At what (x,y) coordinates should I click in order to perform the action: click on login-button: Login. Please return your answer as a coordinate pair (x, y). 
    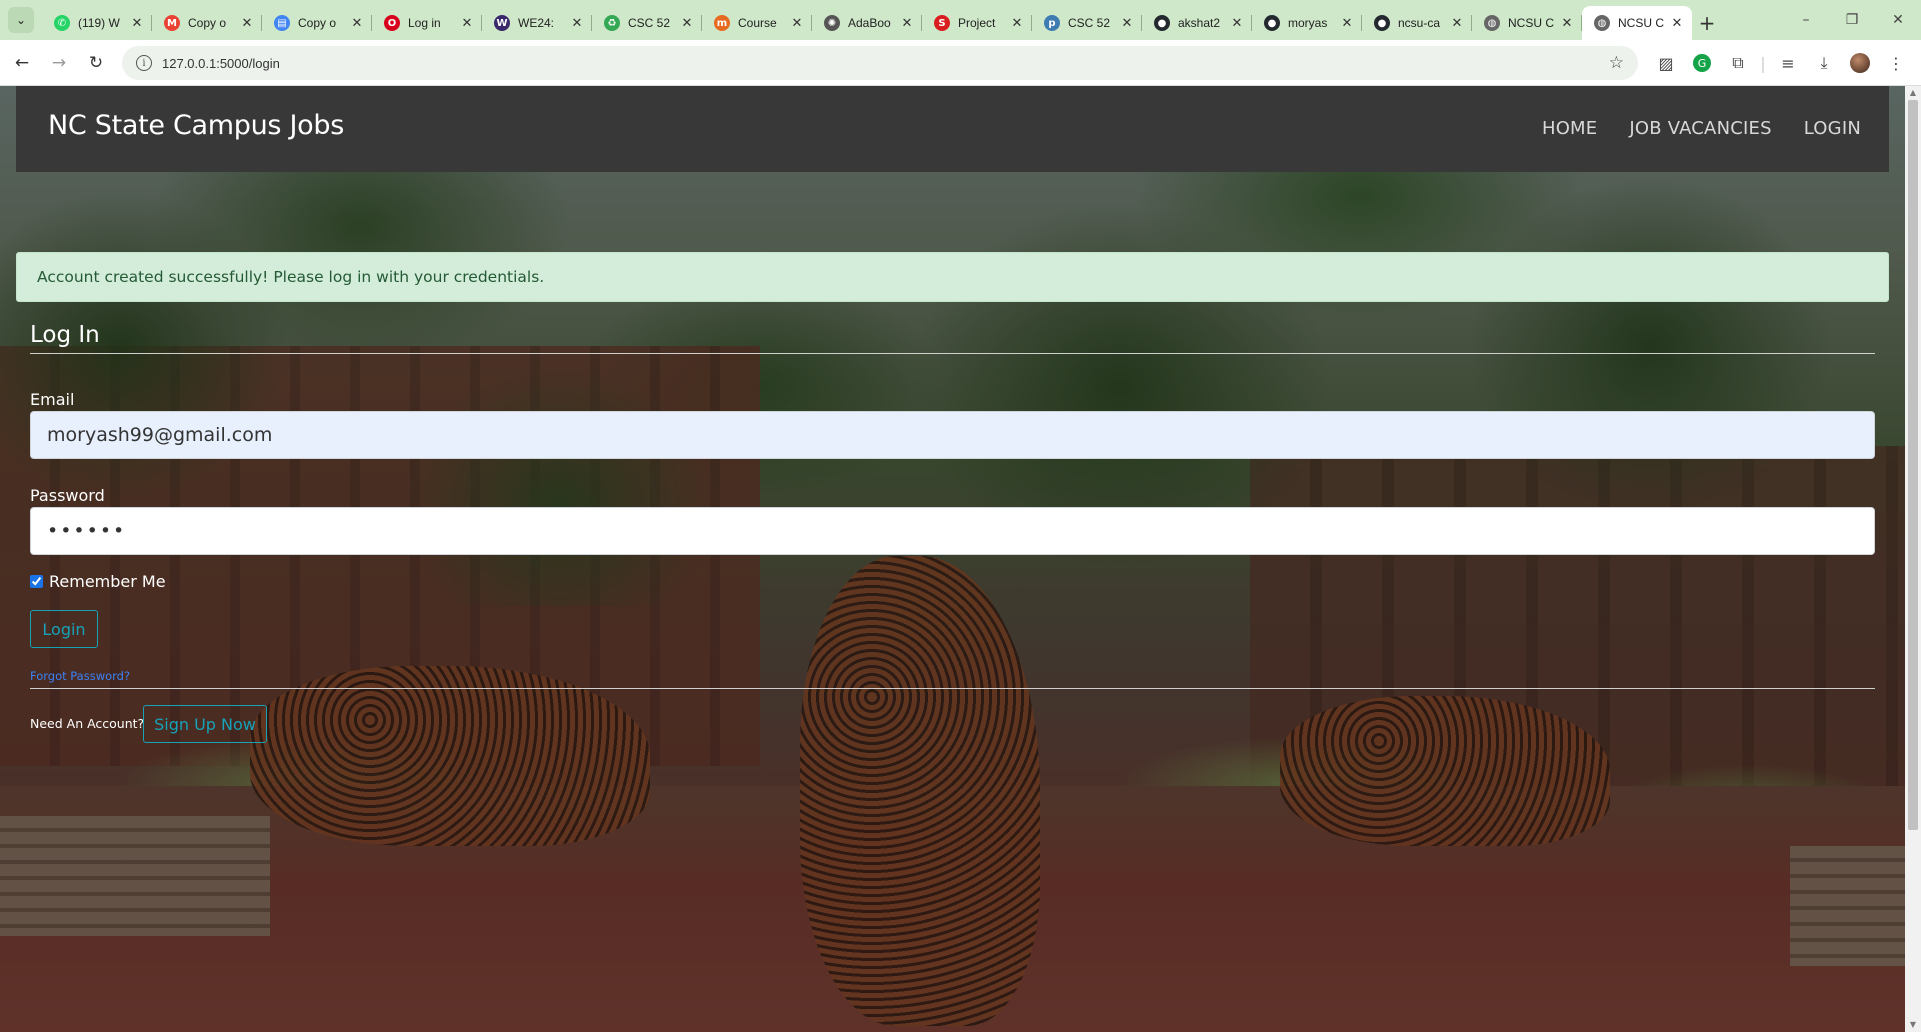
    Looking at the image, I should click on (64, 629).